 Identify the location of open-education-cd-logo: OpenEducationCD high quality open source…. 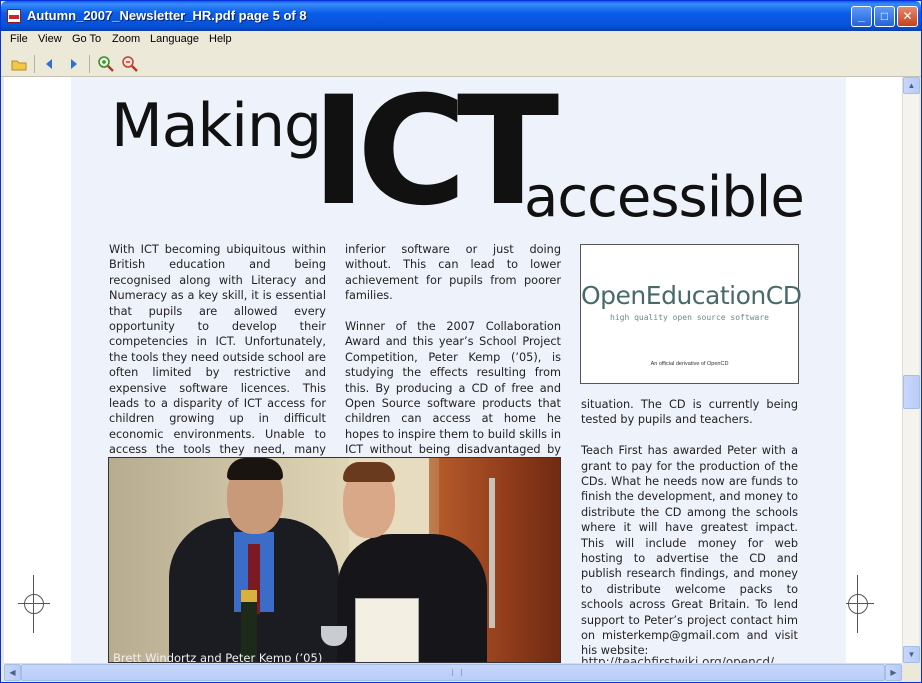
(691, 314).